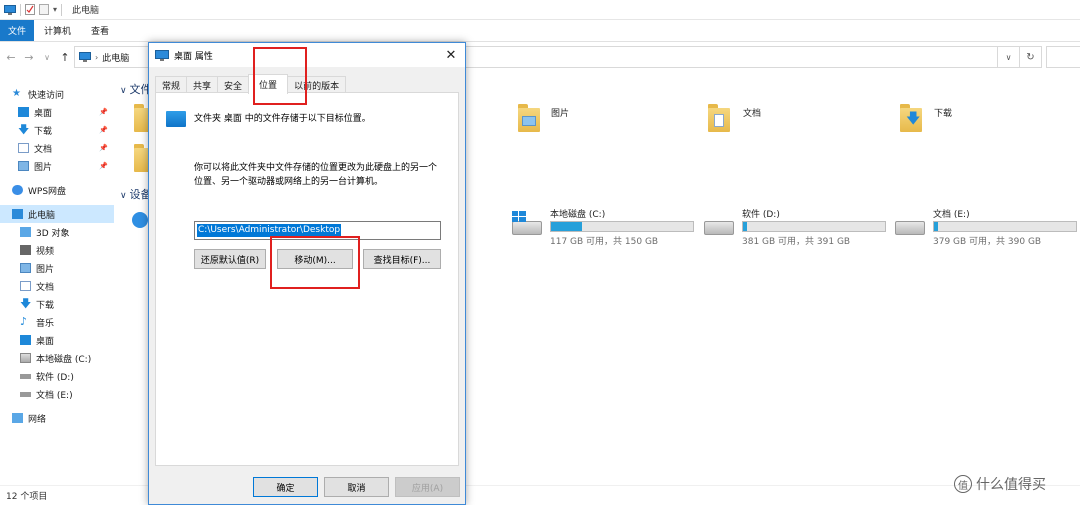  Describe the element at coordinates (57, 418) in the screenshot. I see `nav-network: 网络` at that location.